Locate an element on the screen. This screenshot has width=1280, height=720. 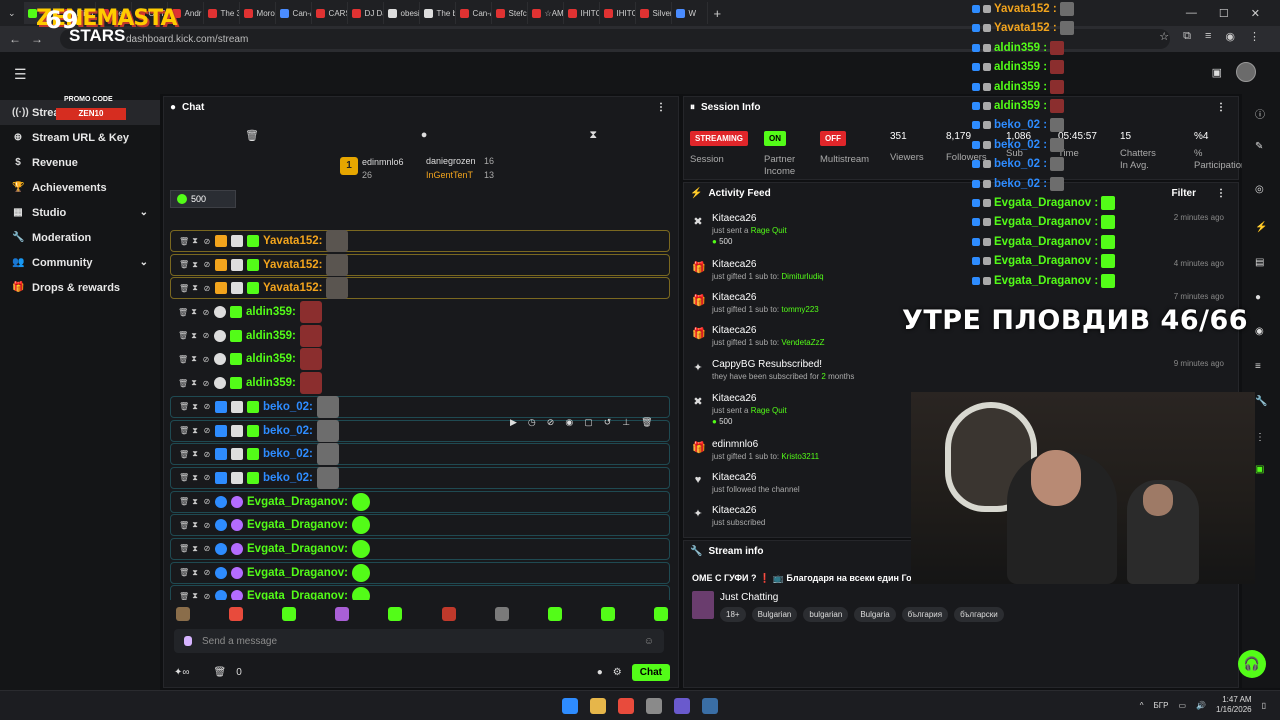
reply-icon: ◉ is located at coordinates (569, 422).